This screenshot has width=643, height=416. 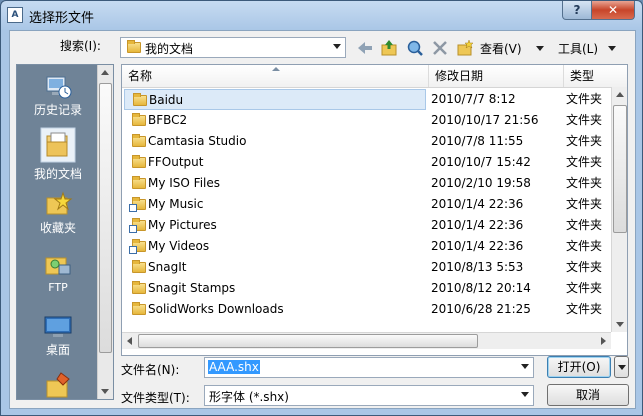 I want to click on place-my-documents: 我的文档, so click(x=58, y=154).